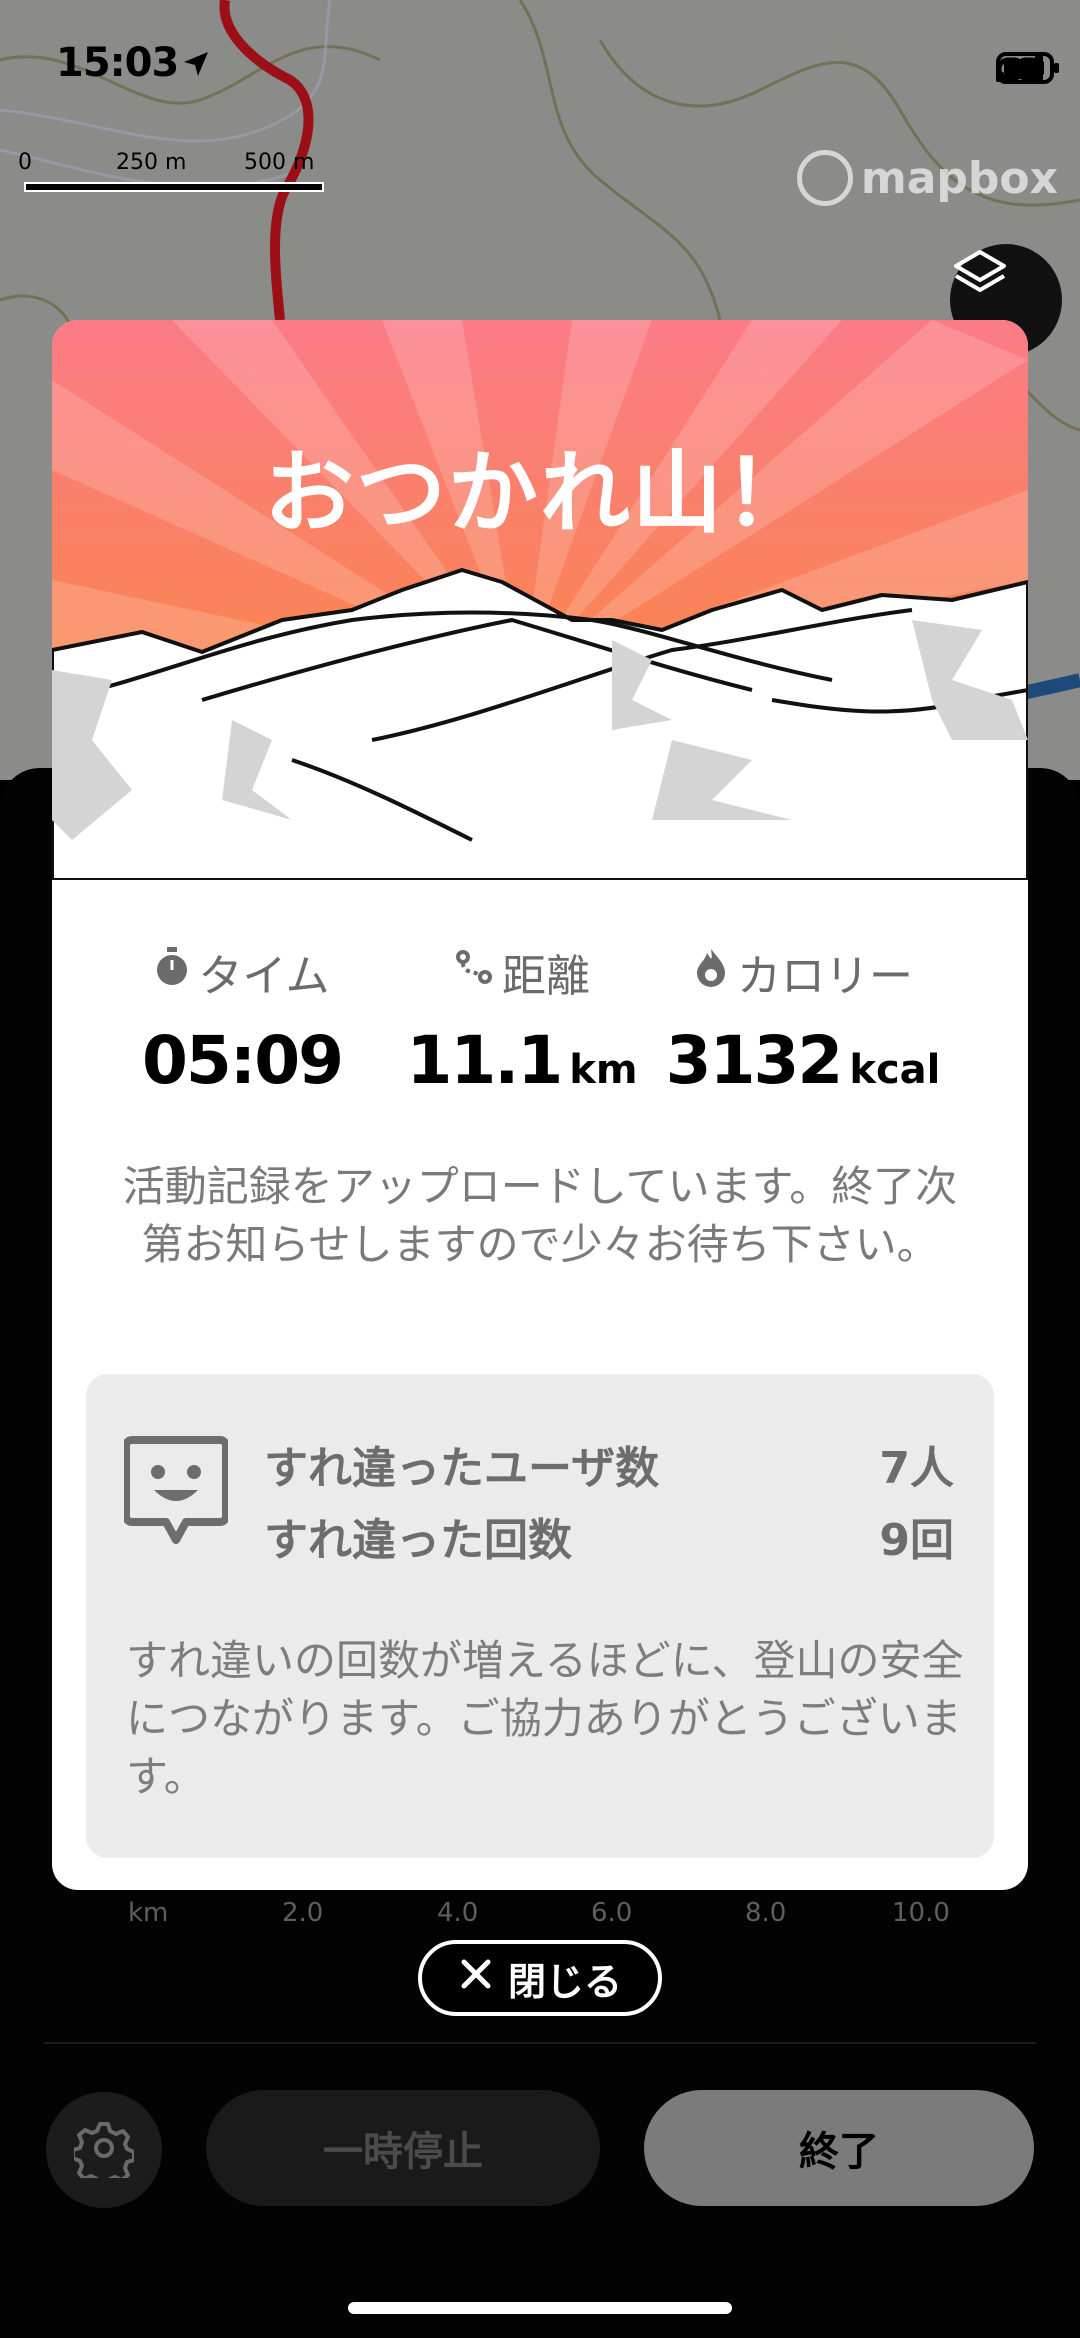  I want to click on stopwatch-icon, so click(172, 972).